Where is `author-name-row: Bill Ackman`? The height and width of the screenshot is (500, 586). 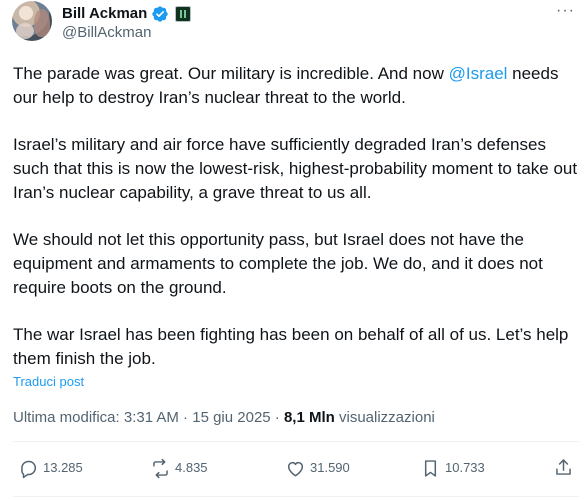
author-name-row: Bill Ackman is located at coordinates (127, 14).